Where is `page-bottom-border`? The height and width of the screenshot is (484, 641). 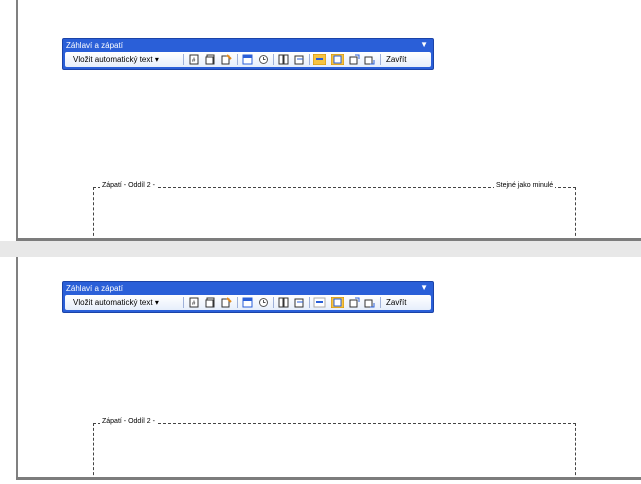 page-bottom-border is located at coordinates (328, 478).